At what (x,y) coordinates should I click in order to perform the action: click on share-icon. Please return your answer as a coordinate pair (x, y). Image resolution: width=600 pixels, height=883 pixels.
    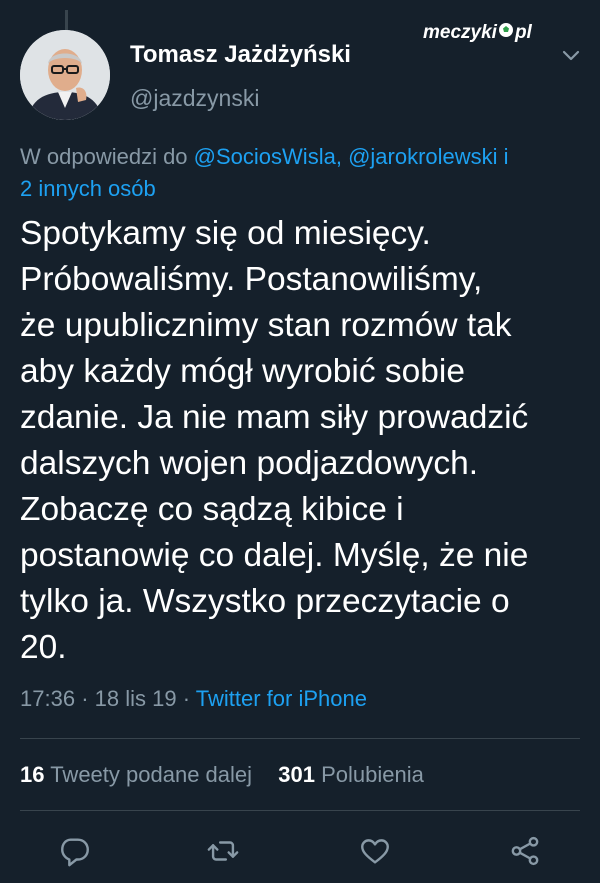
    Looking at the image, I should click on (525, 851).